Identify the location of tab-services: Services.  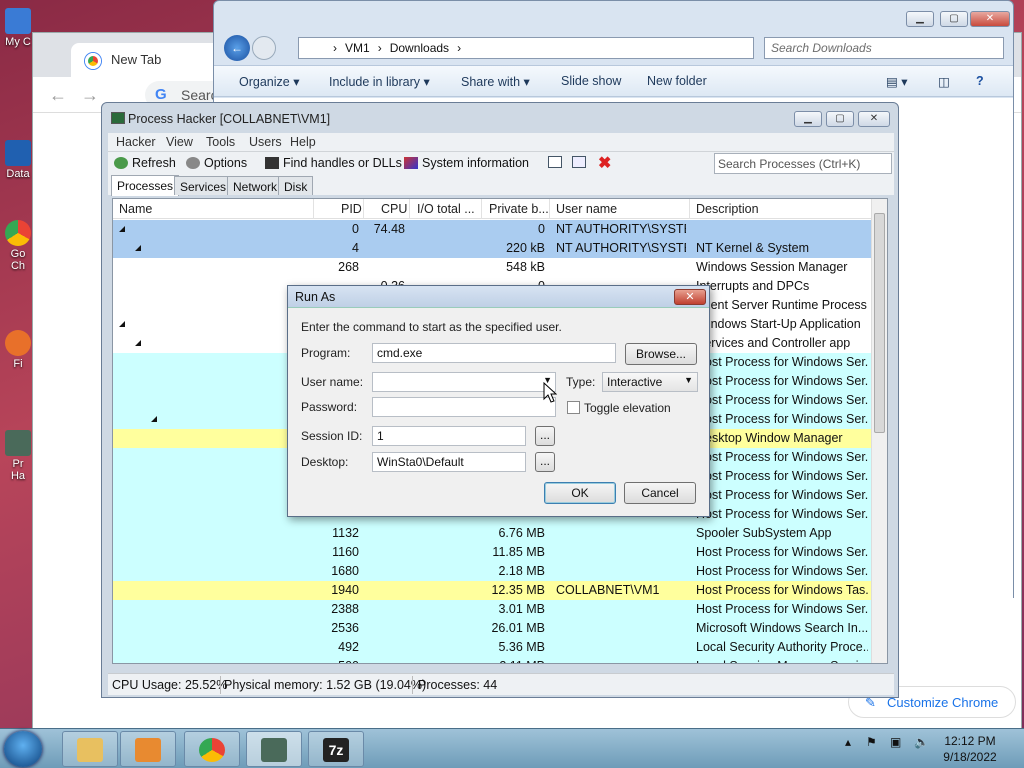
(203, 185).